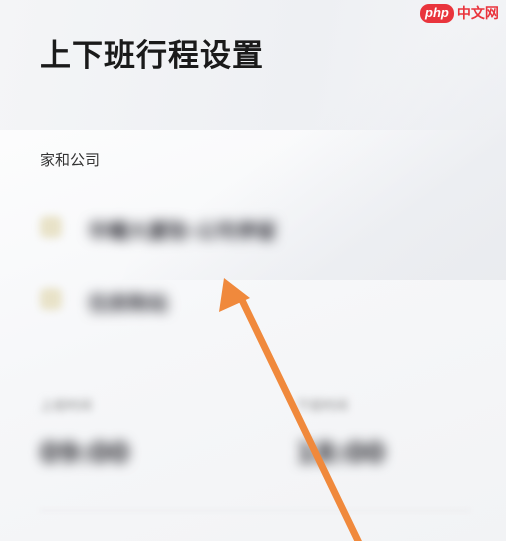 This screenshot has width=506, height=541. What do you see at coordinates (437, 13) in the screenshot?
I see `watermark-badge: php` at bounding box center [437, 13].